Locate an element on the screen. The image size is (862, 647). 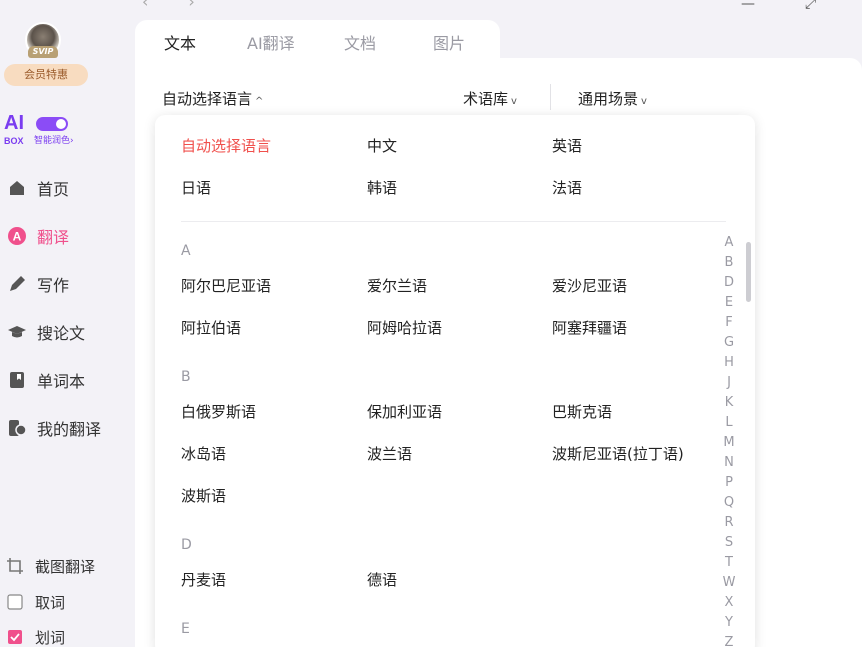
lang-option: 阿尔巴尼亚语 is located at coordinates (226, 285).